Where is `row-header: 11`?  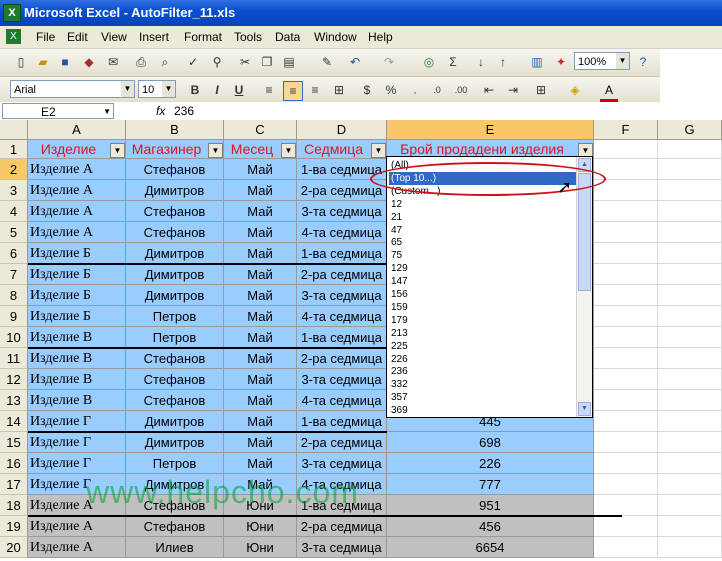 row-header: 11 is located at coordinates (14, 358).